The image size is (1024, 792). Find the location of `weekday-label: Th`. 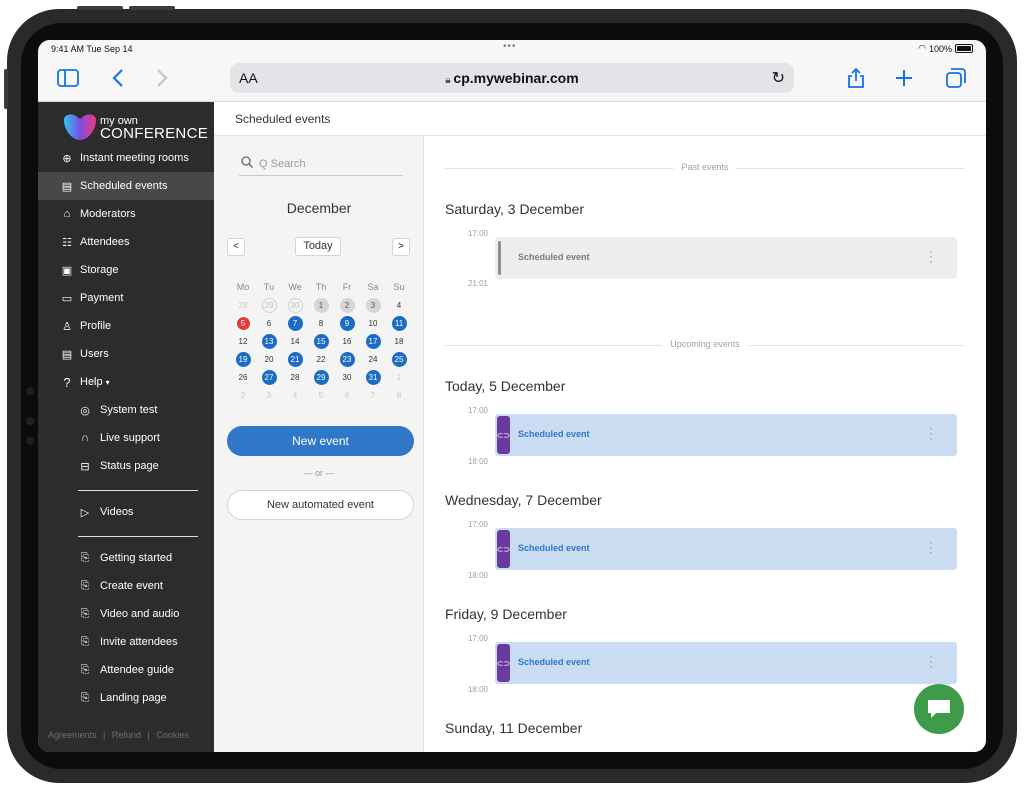

weekday-label: Th is located at coordinates (321, 287).